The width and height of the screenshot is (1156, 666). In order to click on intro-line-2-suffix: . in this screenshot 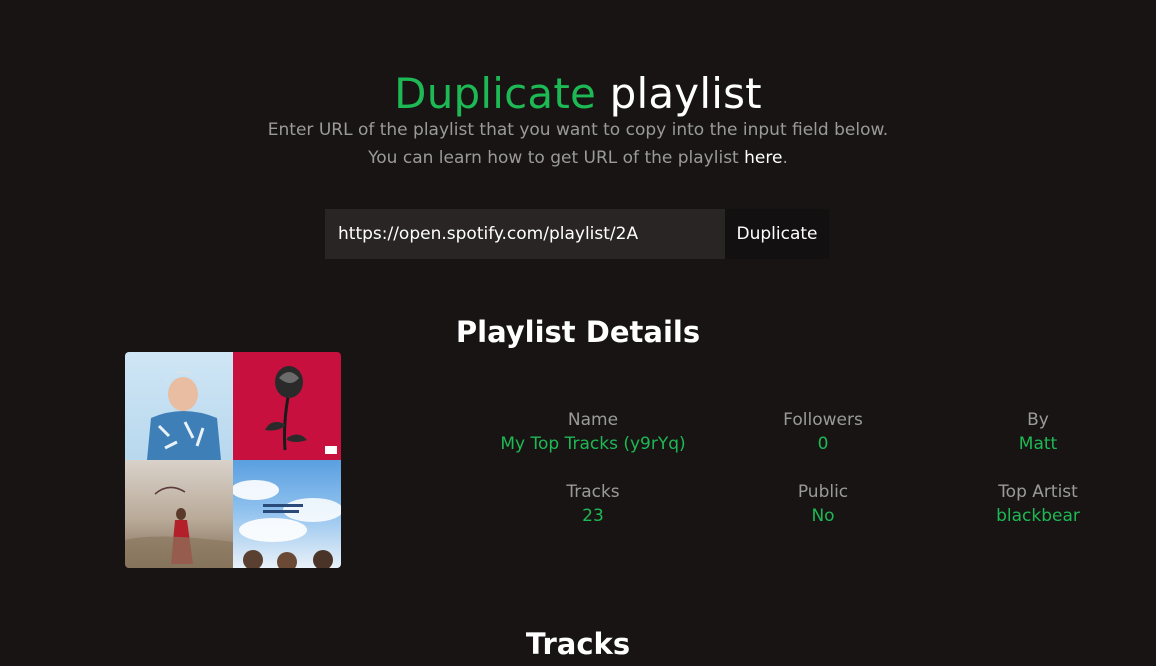, I will do `click(785, 158)`.